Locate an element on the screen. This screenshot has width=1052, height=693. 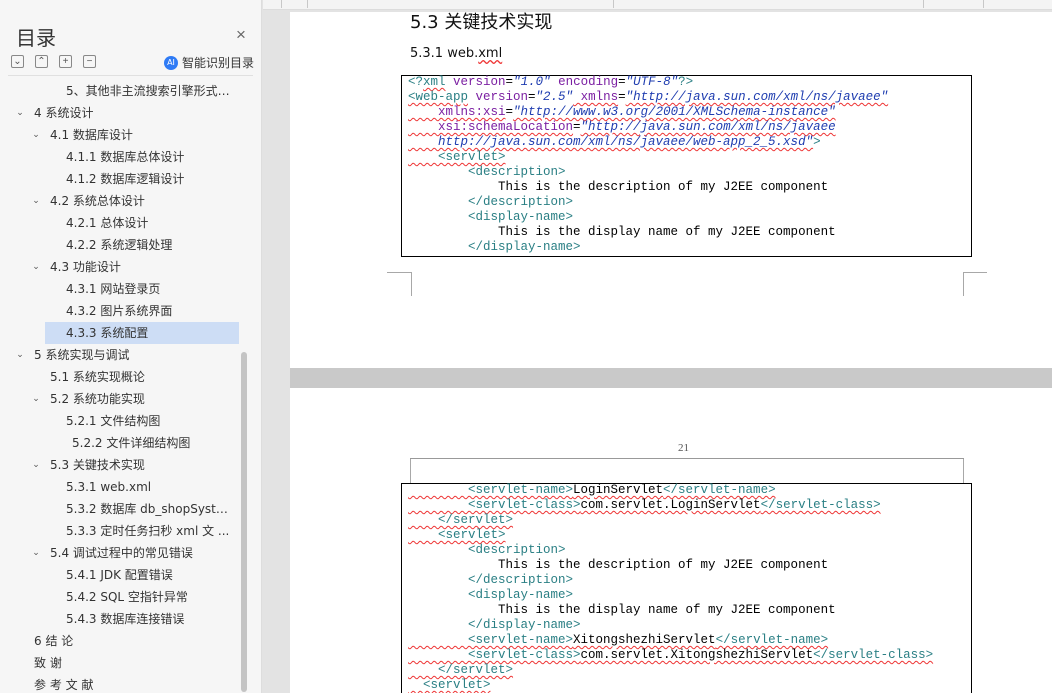
toc-item-label: 4.1.1 数据库总体设计 is located at coordinates (125, 157).